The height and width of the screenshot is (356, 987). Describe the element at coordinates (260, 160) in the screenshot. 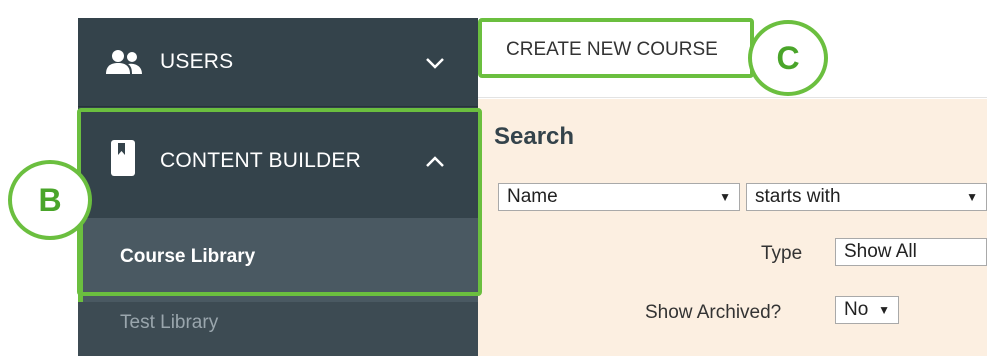

I see `sidebar-item-content-builder-label: CONTENT BUILDER` at that location.